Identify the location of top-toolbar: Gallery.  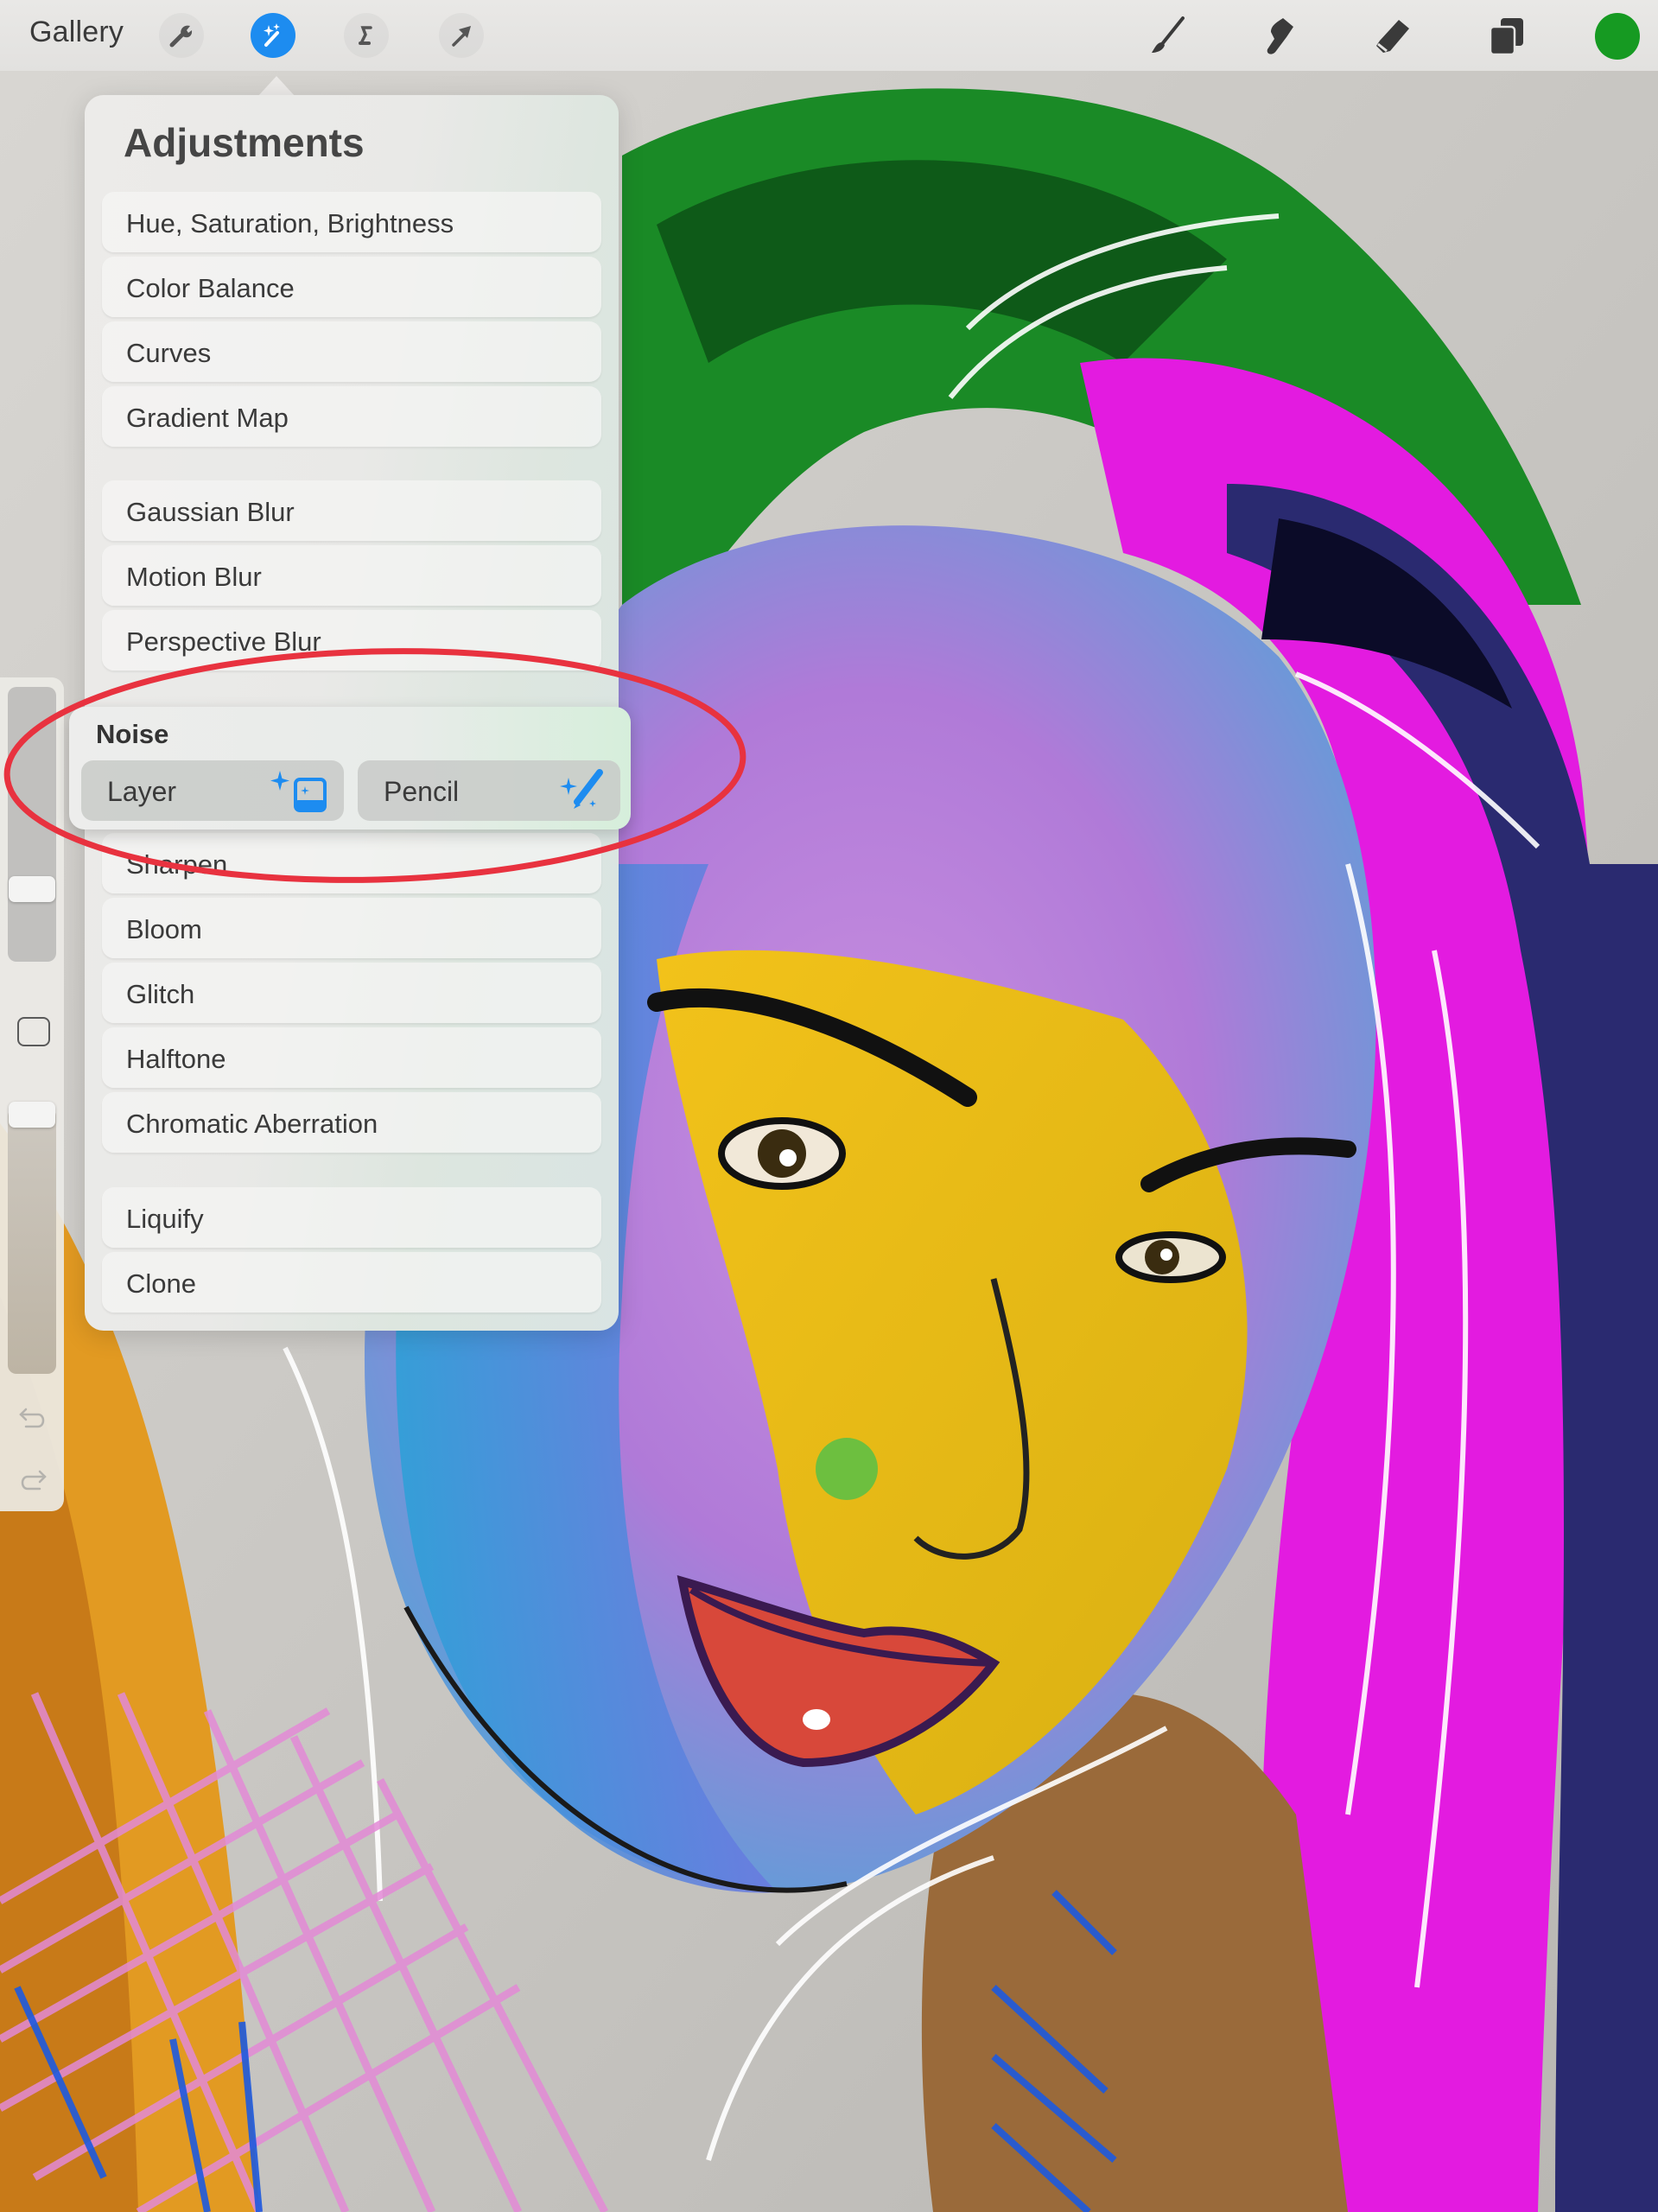
(829, 35).